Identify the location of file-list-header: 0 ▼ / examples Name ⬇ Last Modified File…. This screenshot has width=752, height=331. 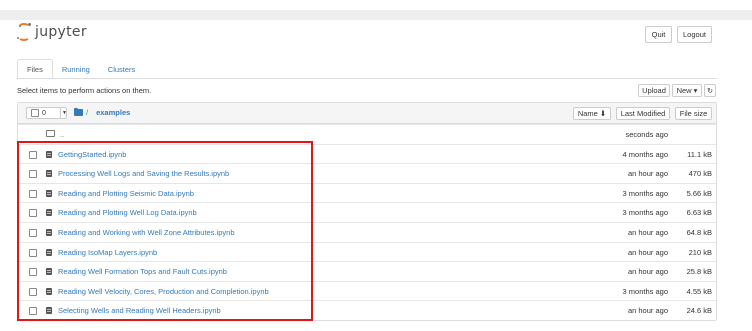
(367, 113).